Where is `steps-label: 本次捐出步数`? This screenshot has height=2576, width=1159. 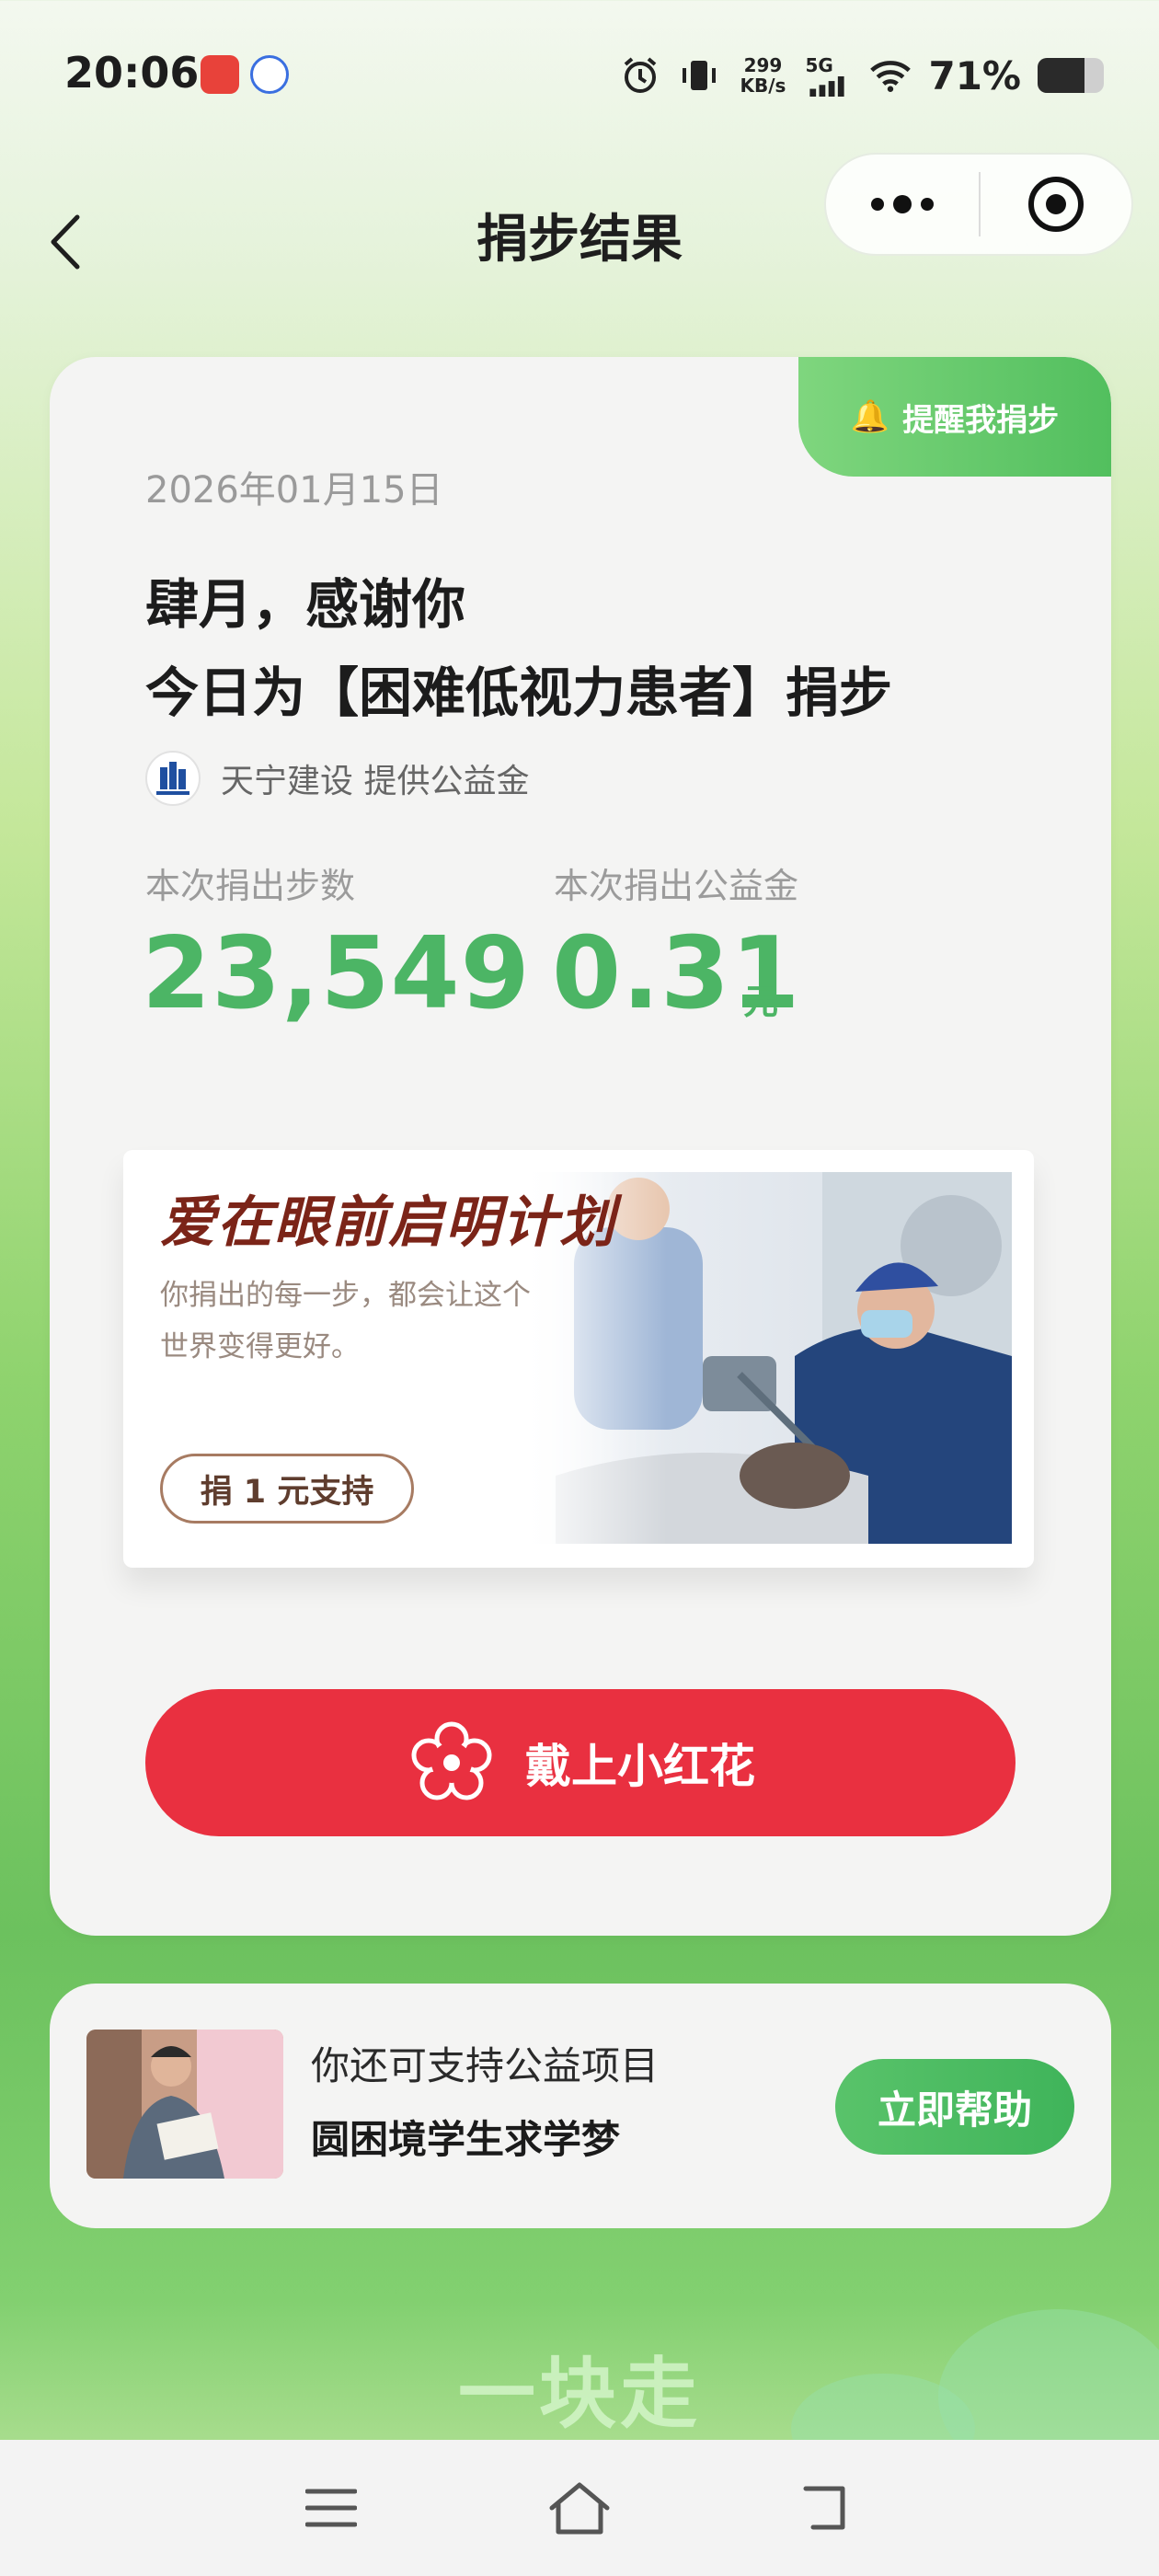
steps-label: 本次捐出步数 is located at coordinates (250, 886).